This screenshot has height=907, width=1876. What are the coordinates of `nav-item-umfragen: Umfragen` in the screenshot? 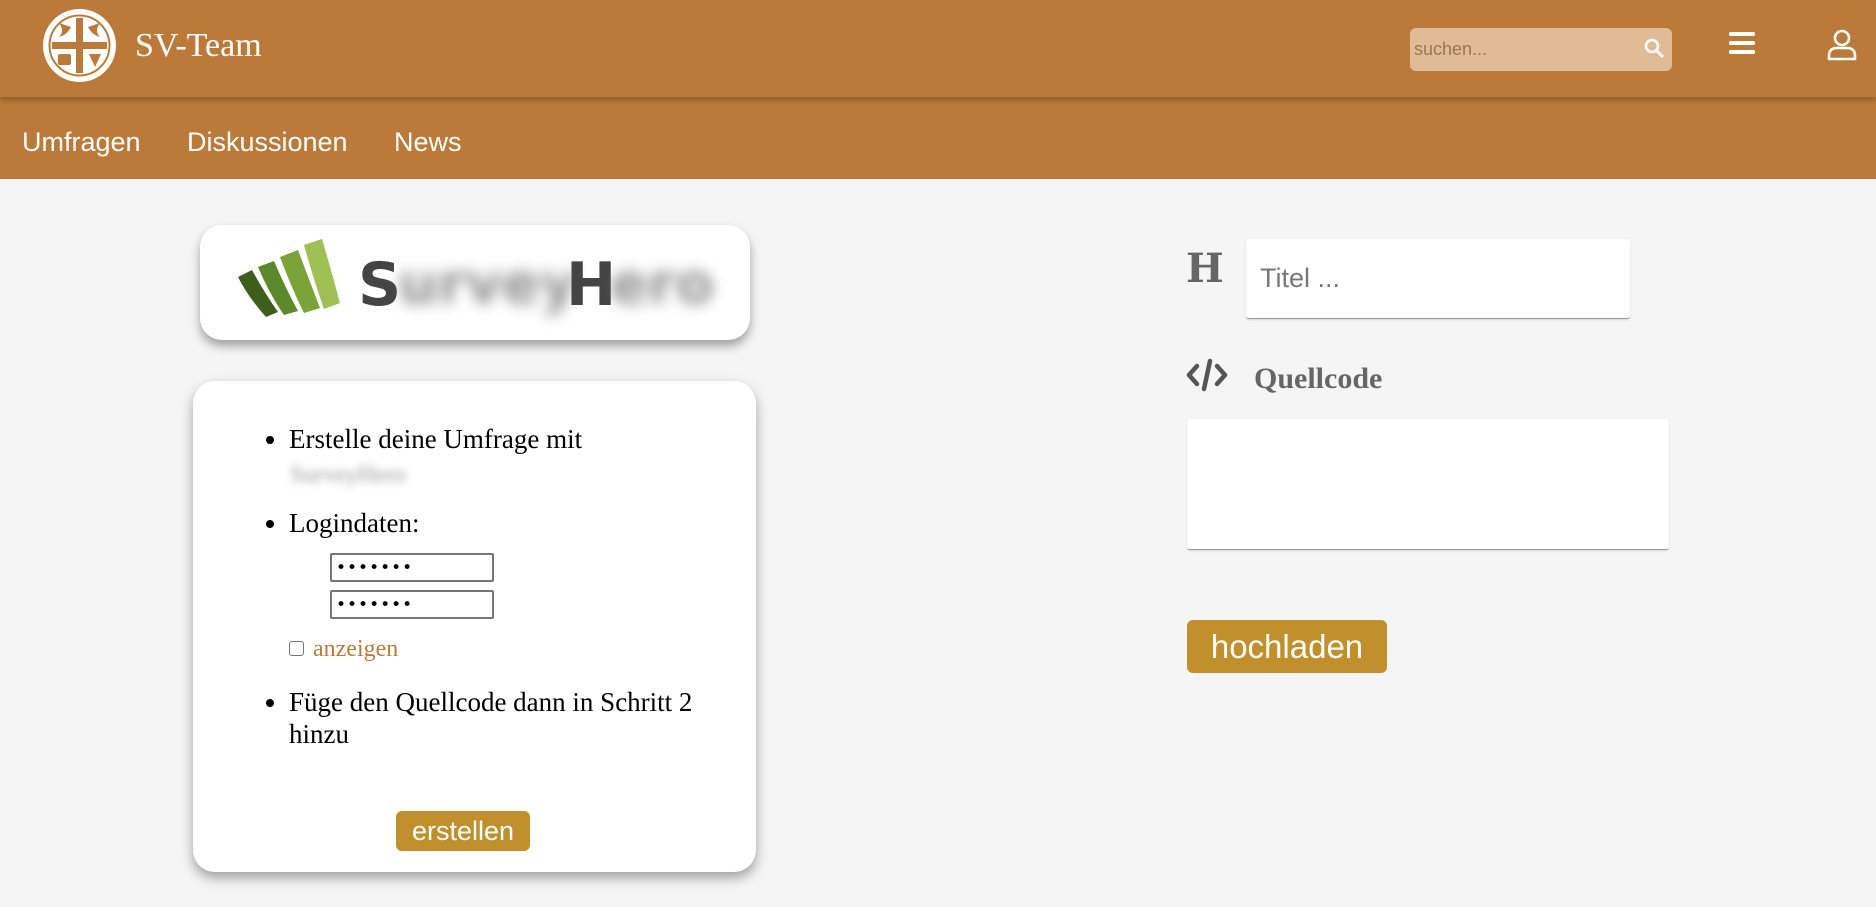 It's located at (81, 142).